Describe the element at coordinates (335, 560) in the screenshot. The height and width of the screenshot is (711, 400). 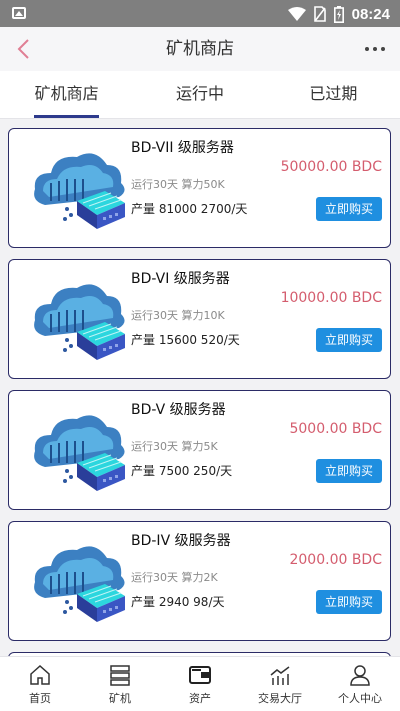
I see `product-price: 2000.00 BDC` at that location.